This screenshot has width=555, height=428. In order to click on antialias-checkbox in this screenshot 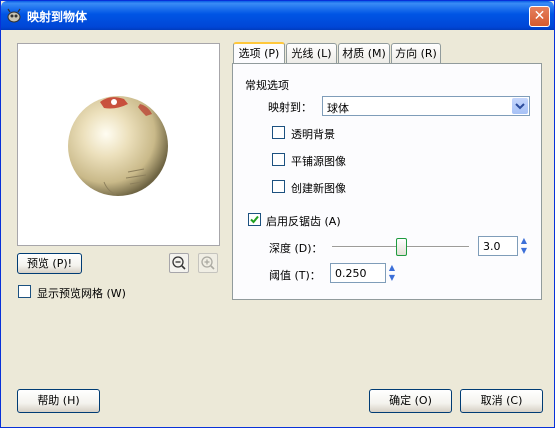, I will do `click(254, 219)`.